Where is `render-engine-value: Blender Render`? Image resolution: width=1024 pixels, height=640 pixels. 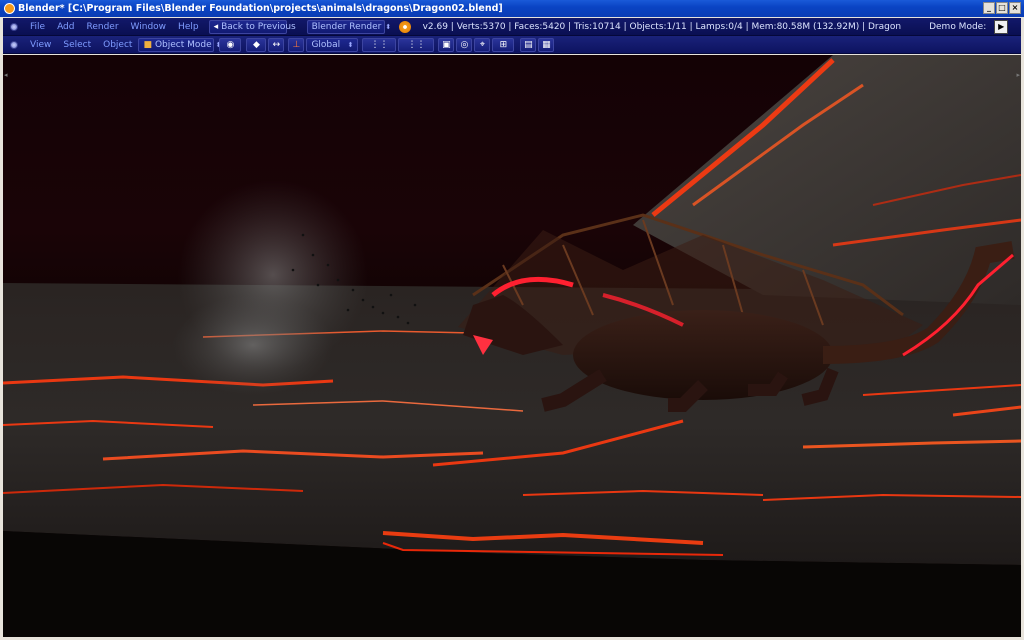
render-engine-value: Blender Render is located at coordinates (346, 26).